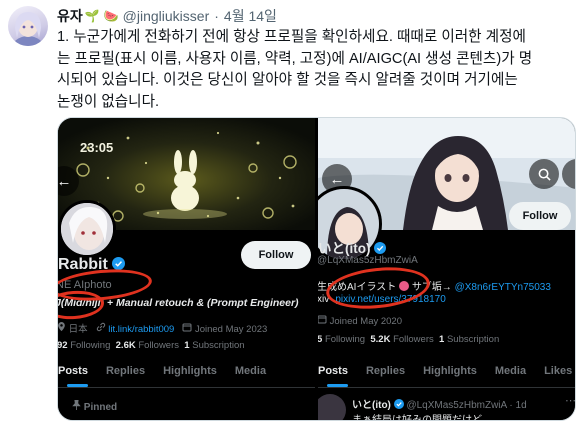  What do you see at coordinates (76, 404) in the screenshot?
I see `pin-icon` at bounding box center [76, 404].